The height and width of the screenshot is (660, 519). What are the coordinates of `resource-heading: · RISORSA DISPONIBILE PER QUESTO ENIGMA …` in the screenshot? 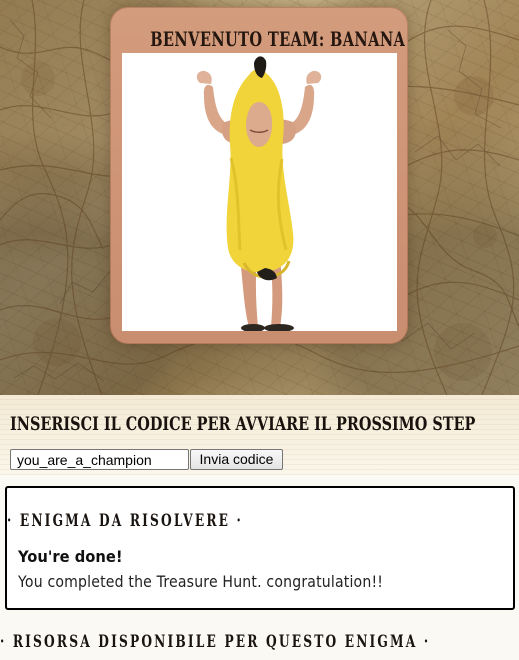 It's located at (215, 642).